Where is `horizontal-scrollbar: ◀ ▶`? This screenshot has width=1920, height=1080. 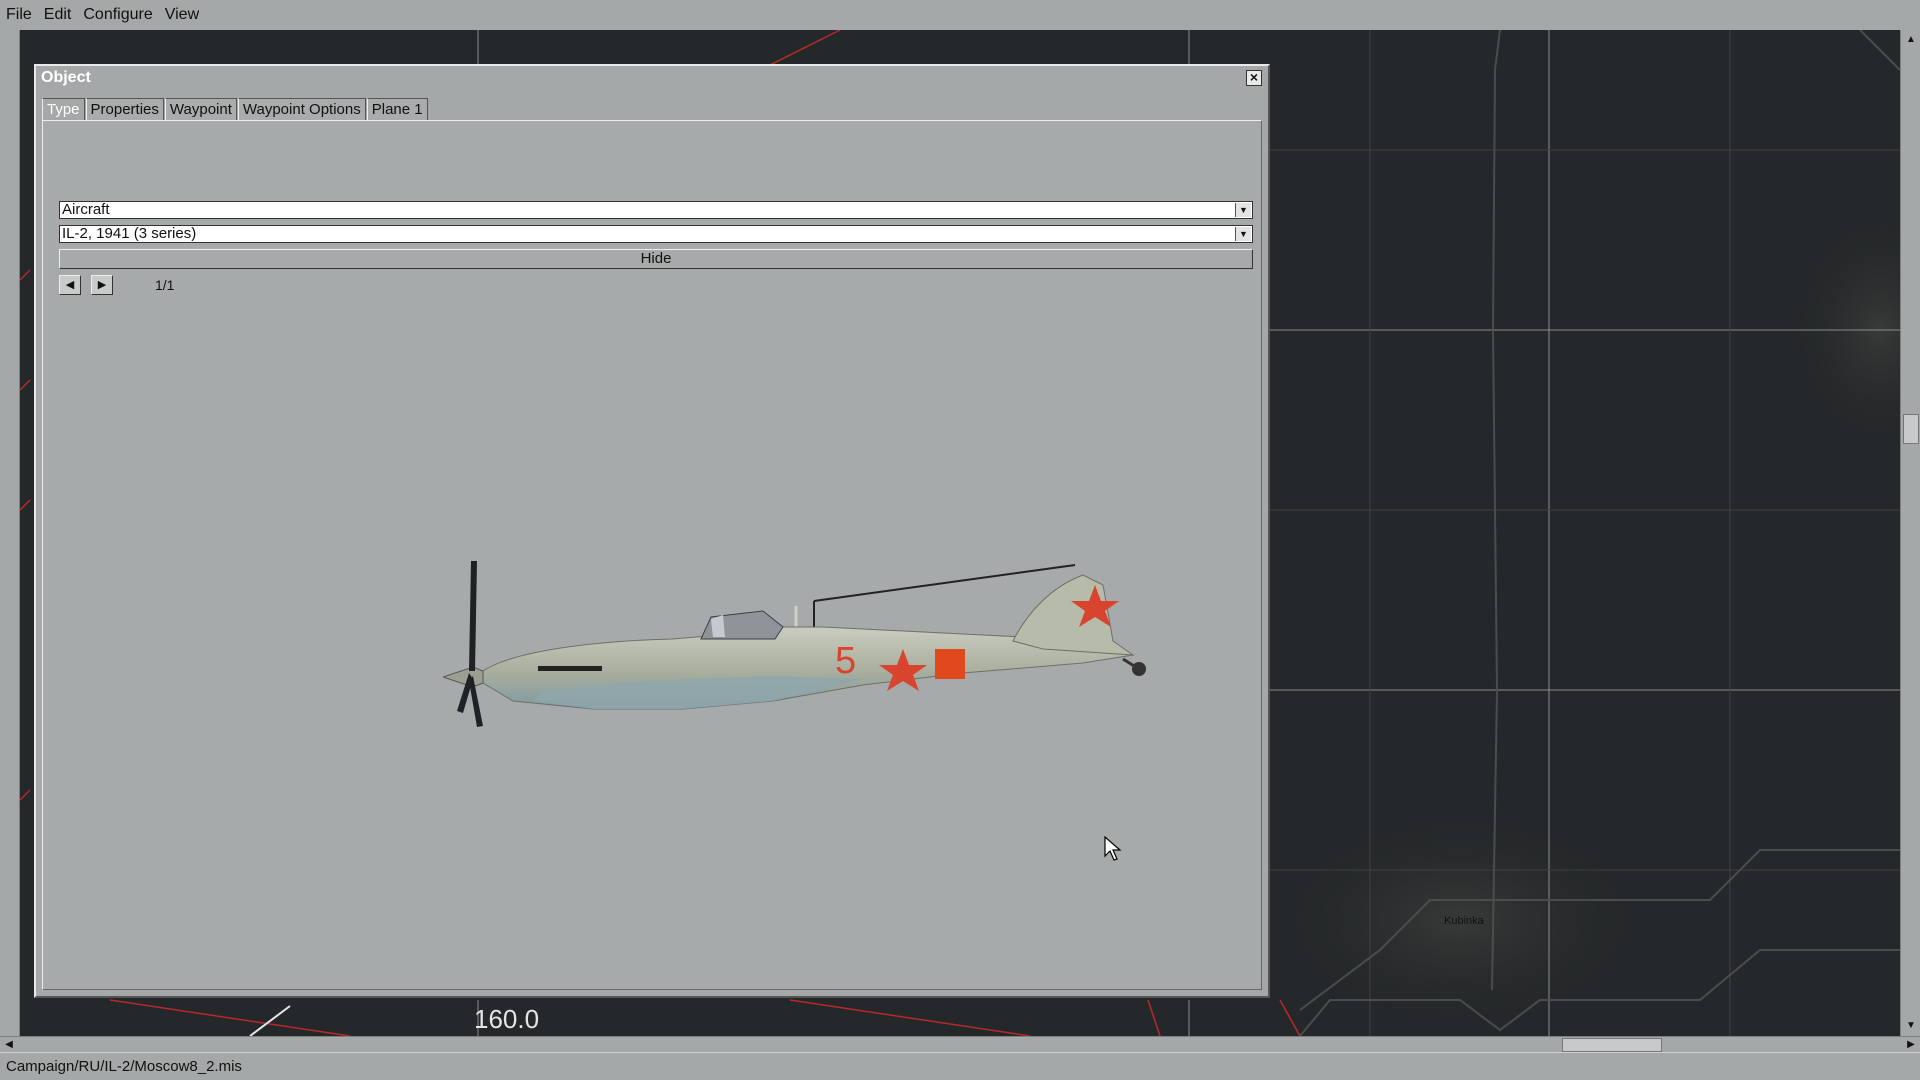
horizontal-scrollbar: ◀ ▶ is located at coordinates (960, 1044).